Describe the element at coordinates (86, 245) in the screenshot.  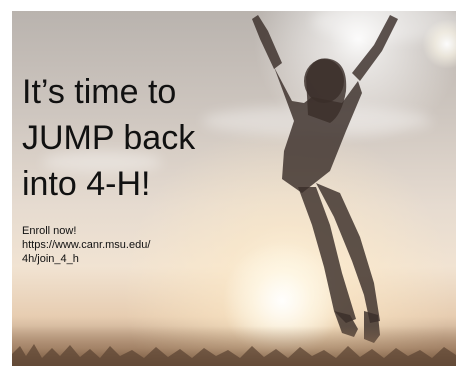
I see `enroll-url-line: https://www.canr.msu.edu/` at that location.